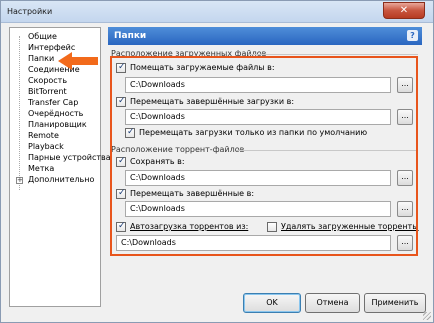 This screenshot has height=323, width=434. Describe the element at coordinates (427, 316) in the screenshot. I see `resize-grip-icon` at that location.